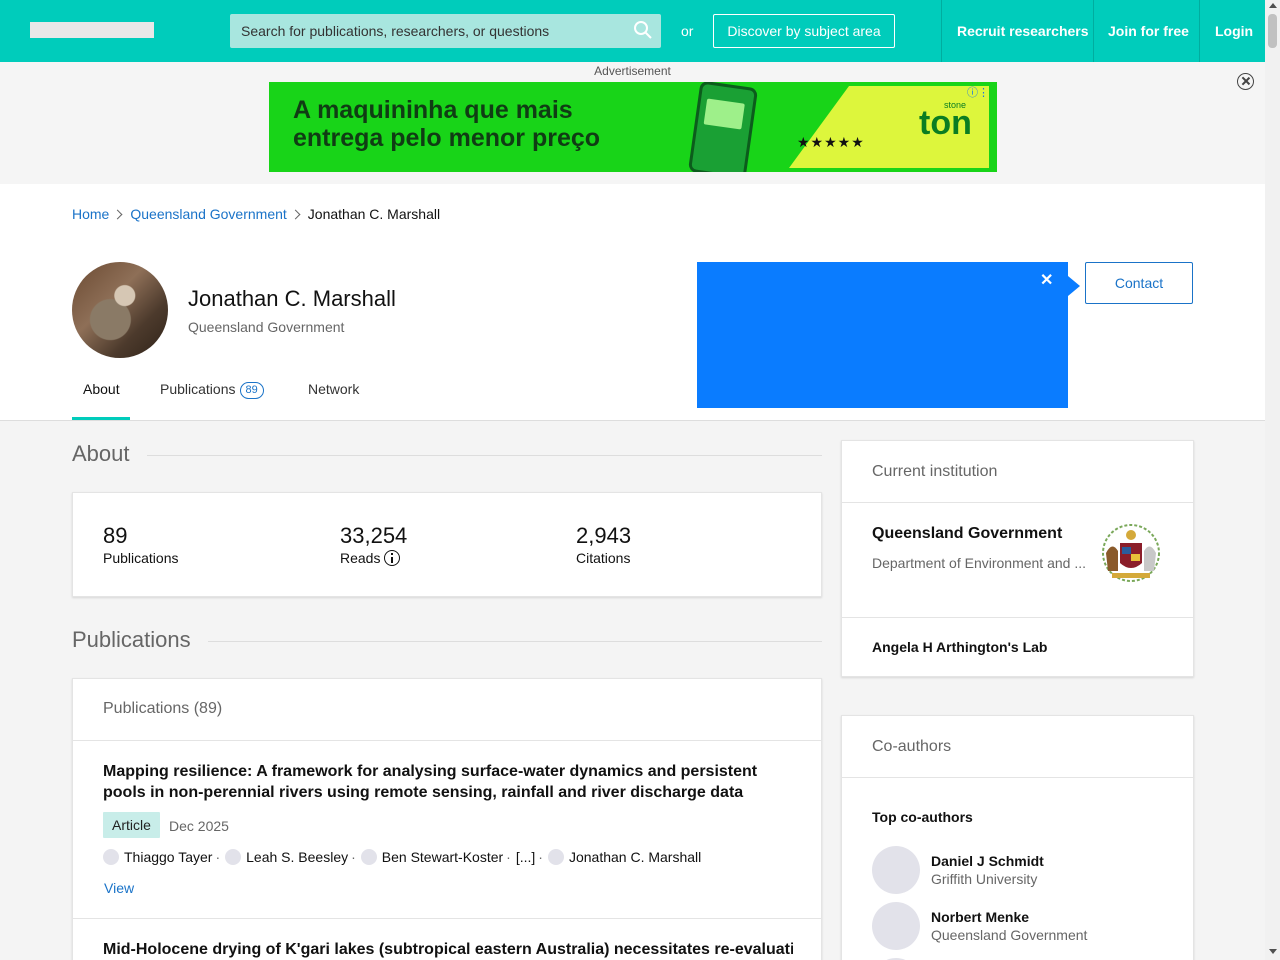  Describe the element at coordinates (1234, 31) in the screenshot. I see `login-link: Login` at that location.